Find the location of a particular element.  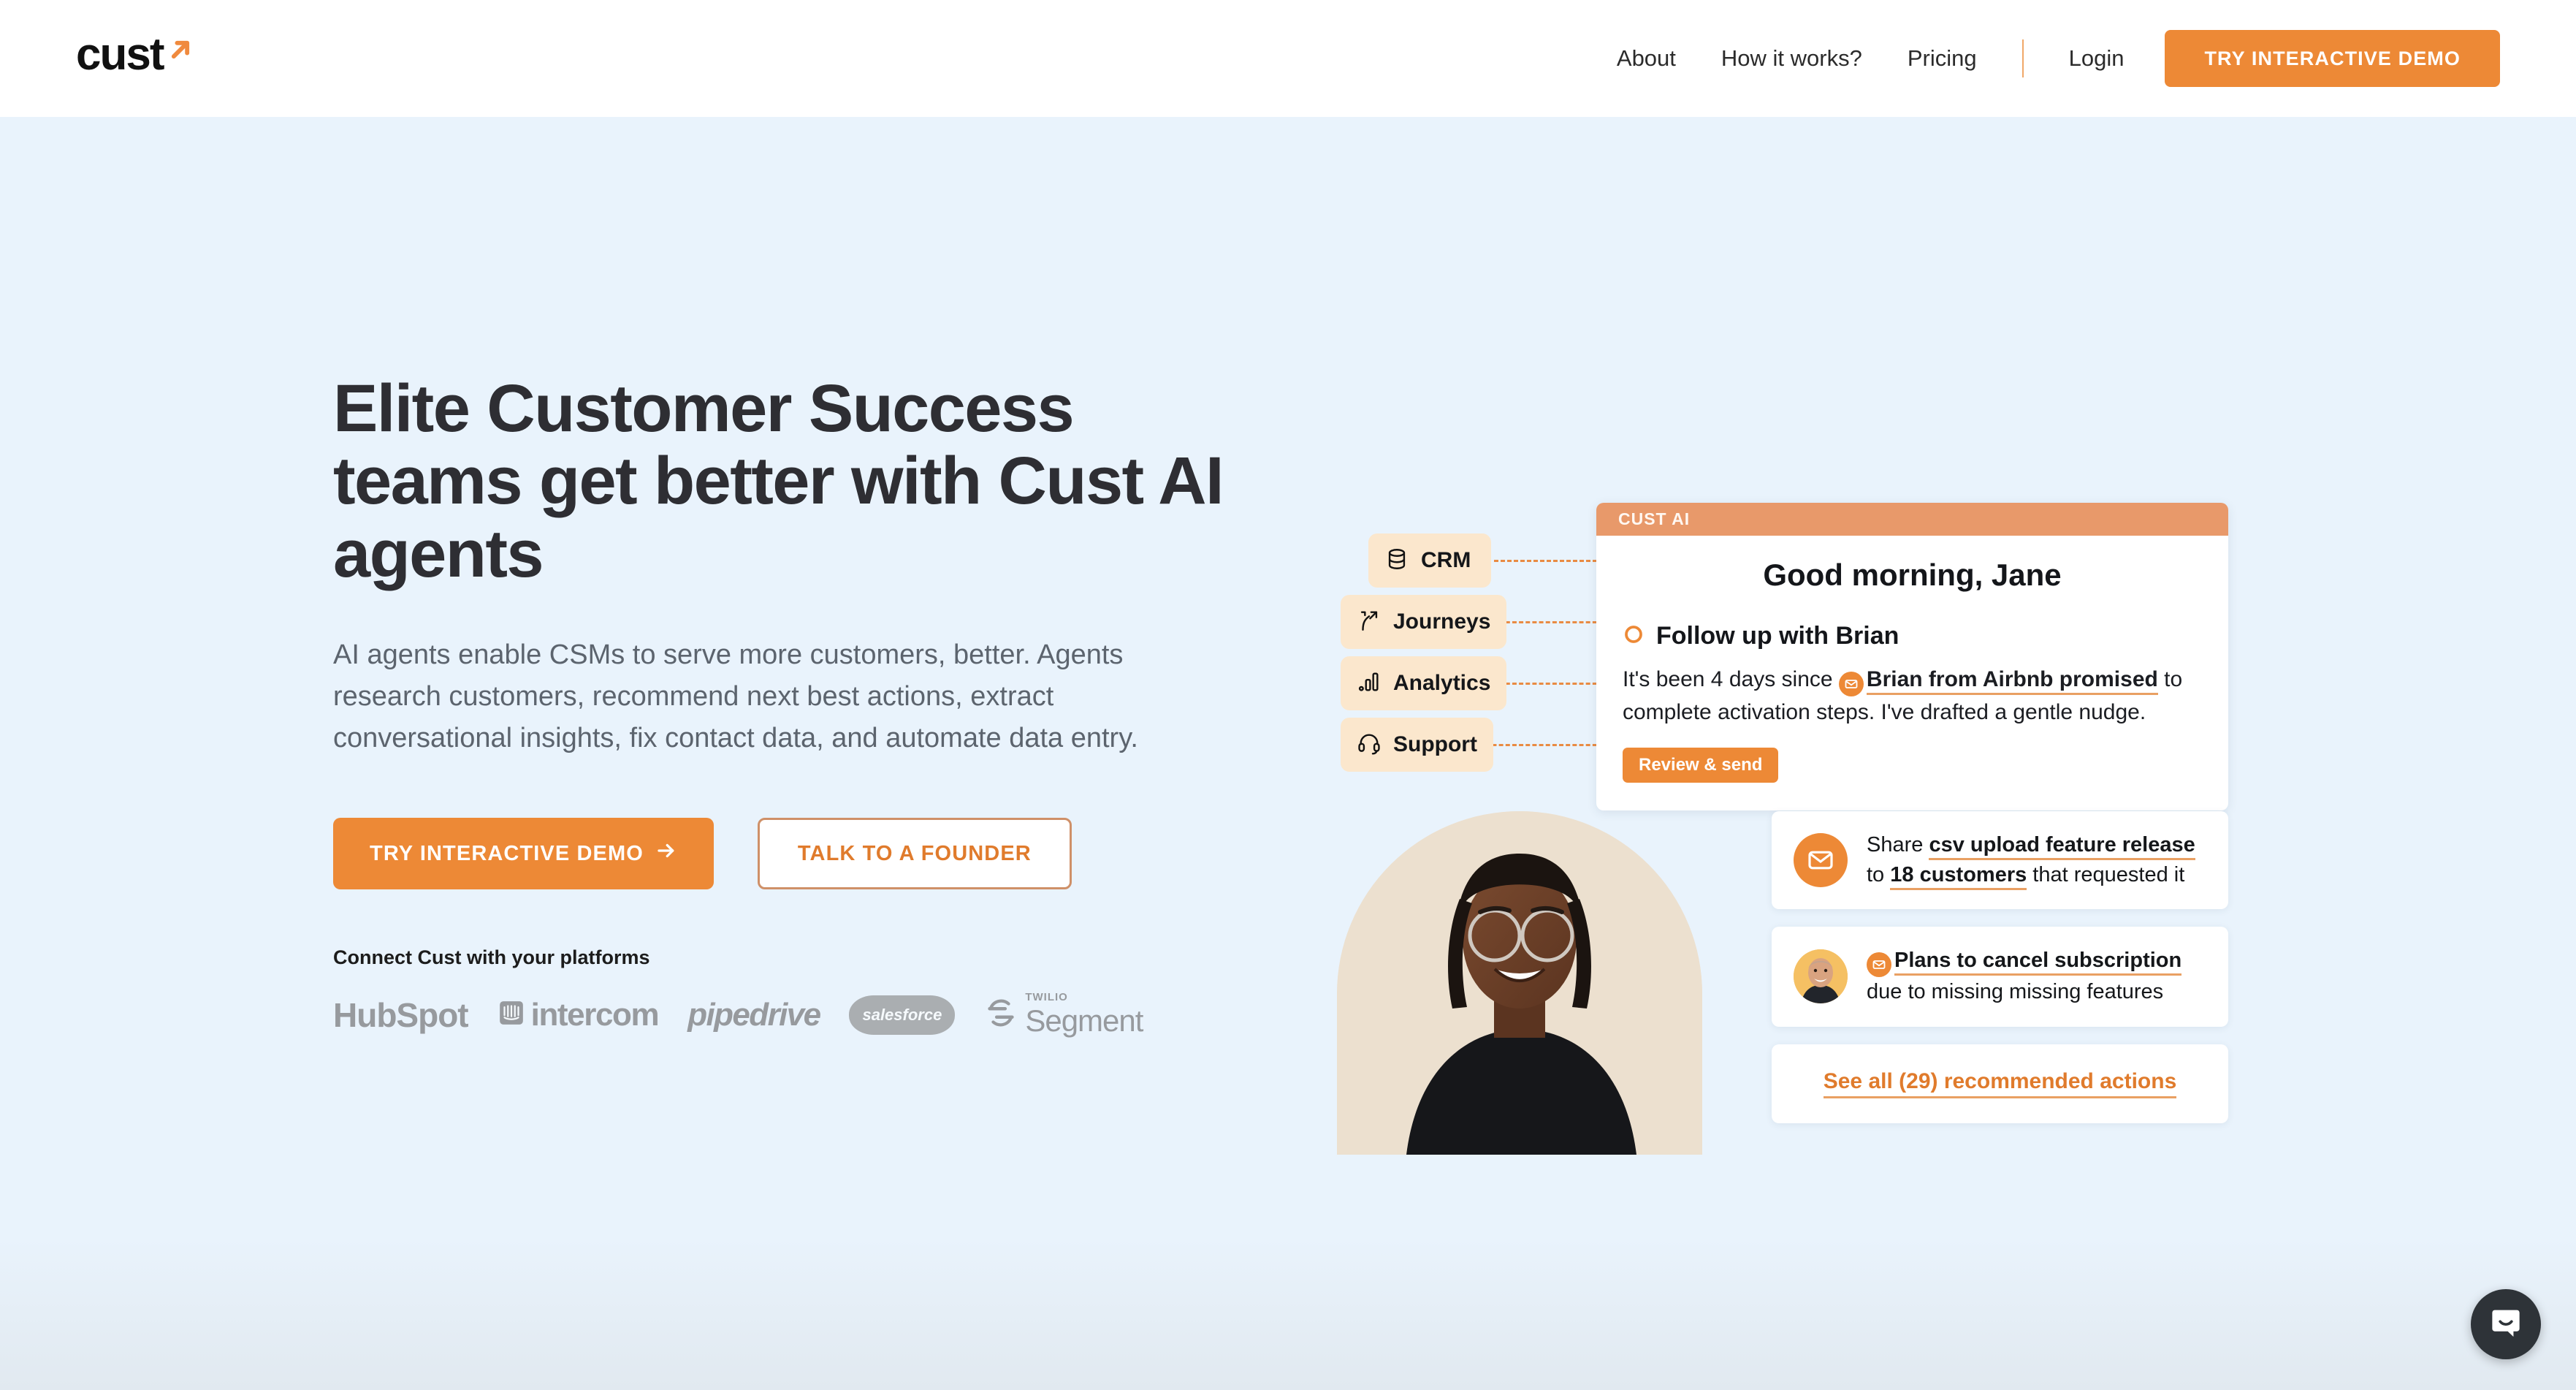

task-body-link: Brian from Airbnb promised is located at coordinates (2012, 681).